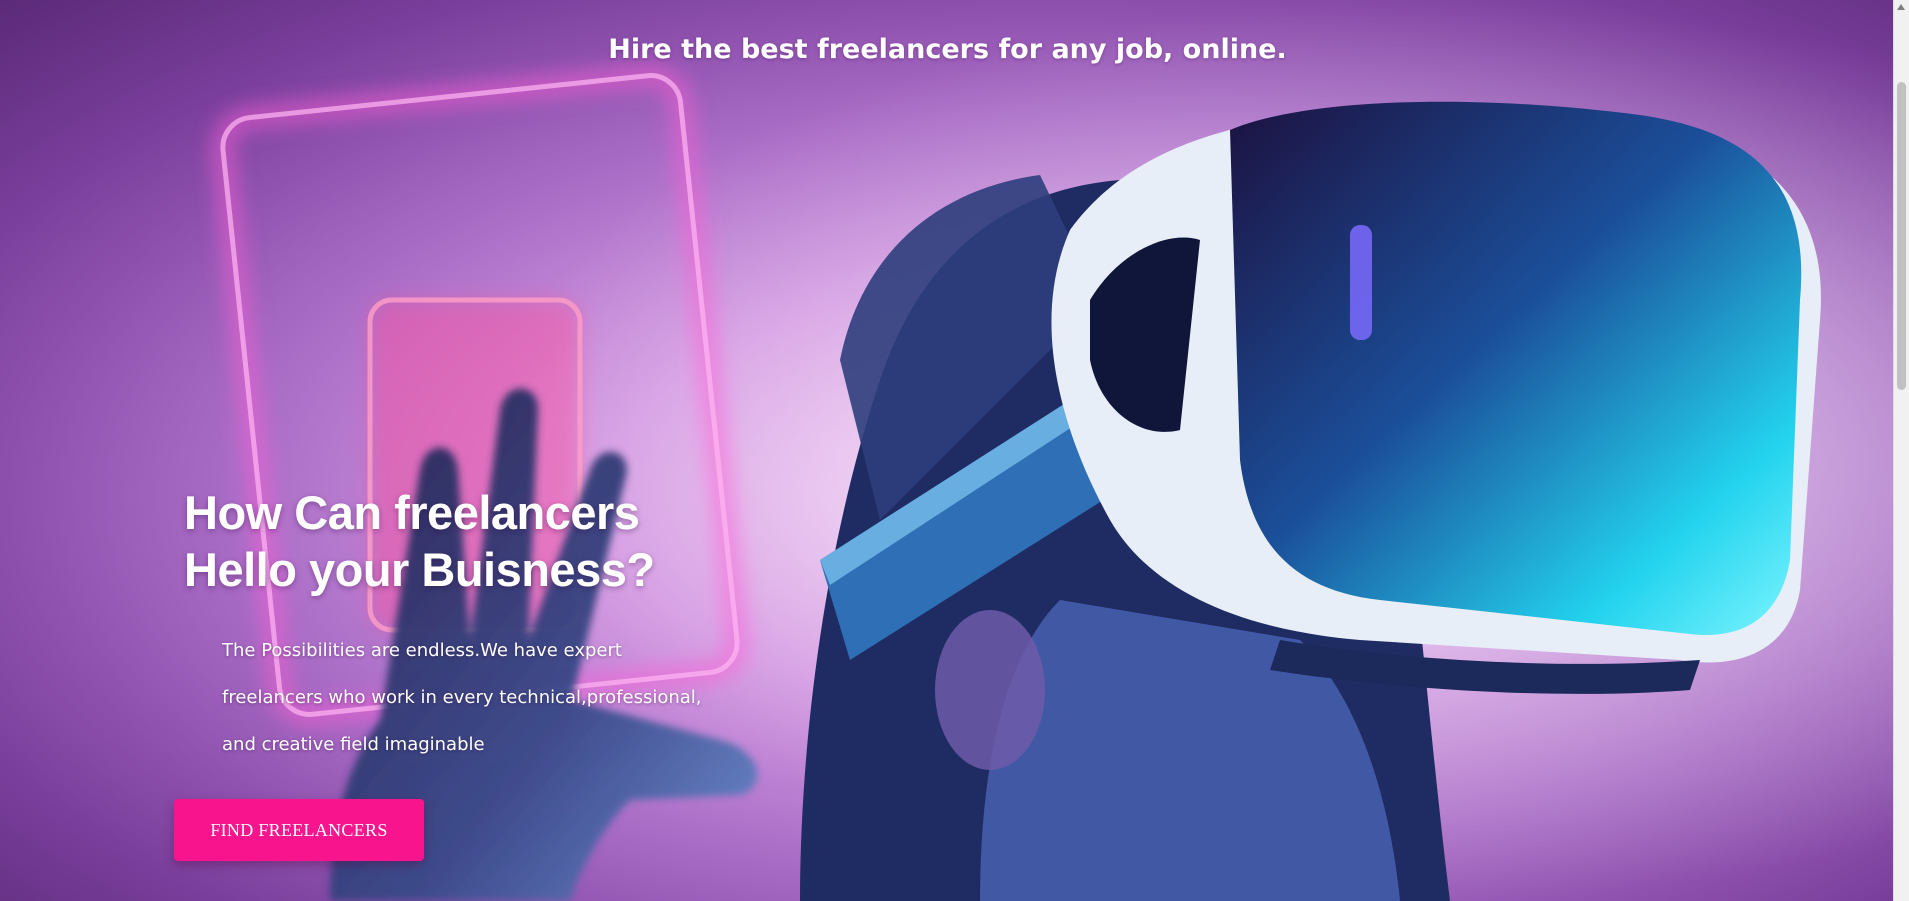 This screenshot has height=901, width=1909. I want to click on scroll-up-arrow-icon, so click(1901, 7).